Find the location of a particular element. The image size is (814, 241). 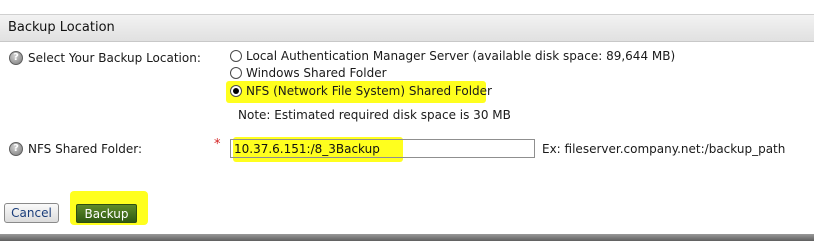

nfs-folder-label: NFS Shared Folder: is located at coordinates (85, 149).